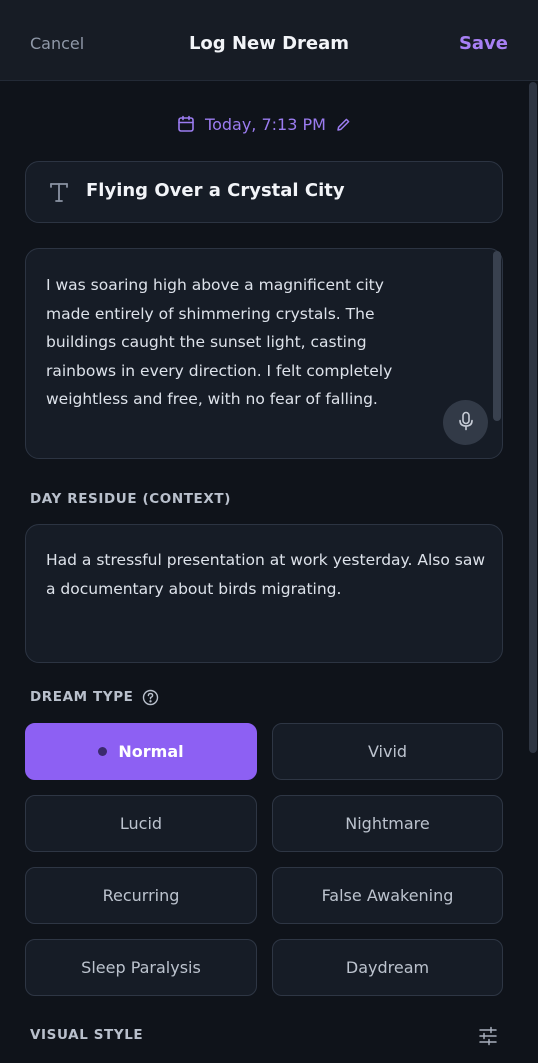 The height and width of the screenshot is (1063, 538). I want to click on dream-type-option-daydream: Daydream, so click(387, 967).